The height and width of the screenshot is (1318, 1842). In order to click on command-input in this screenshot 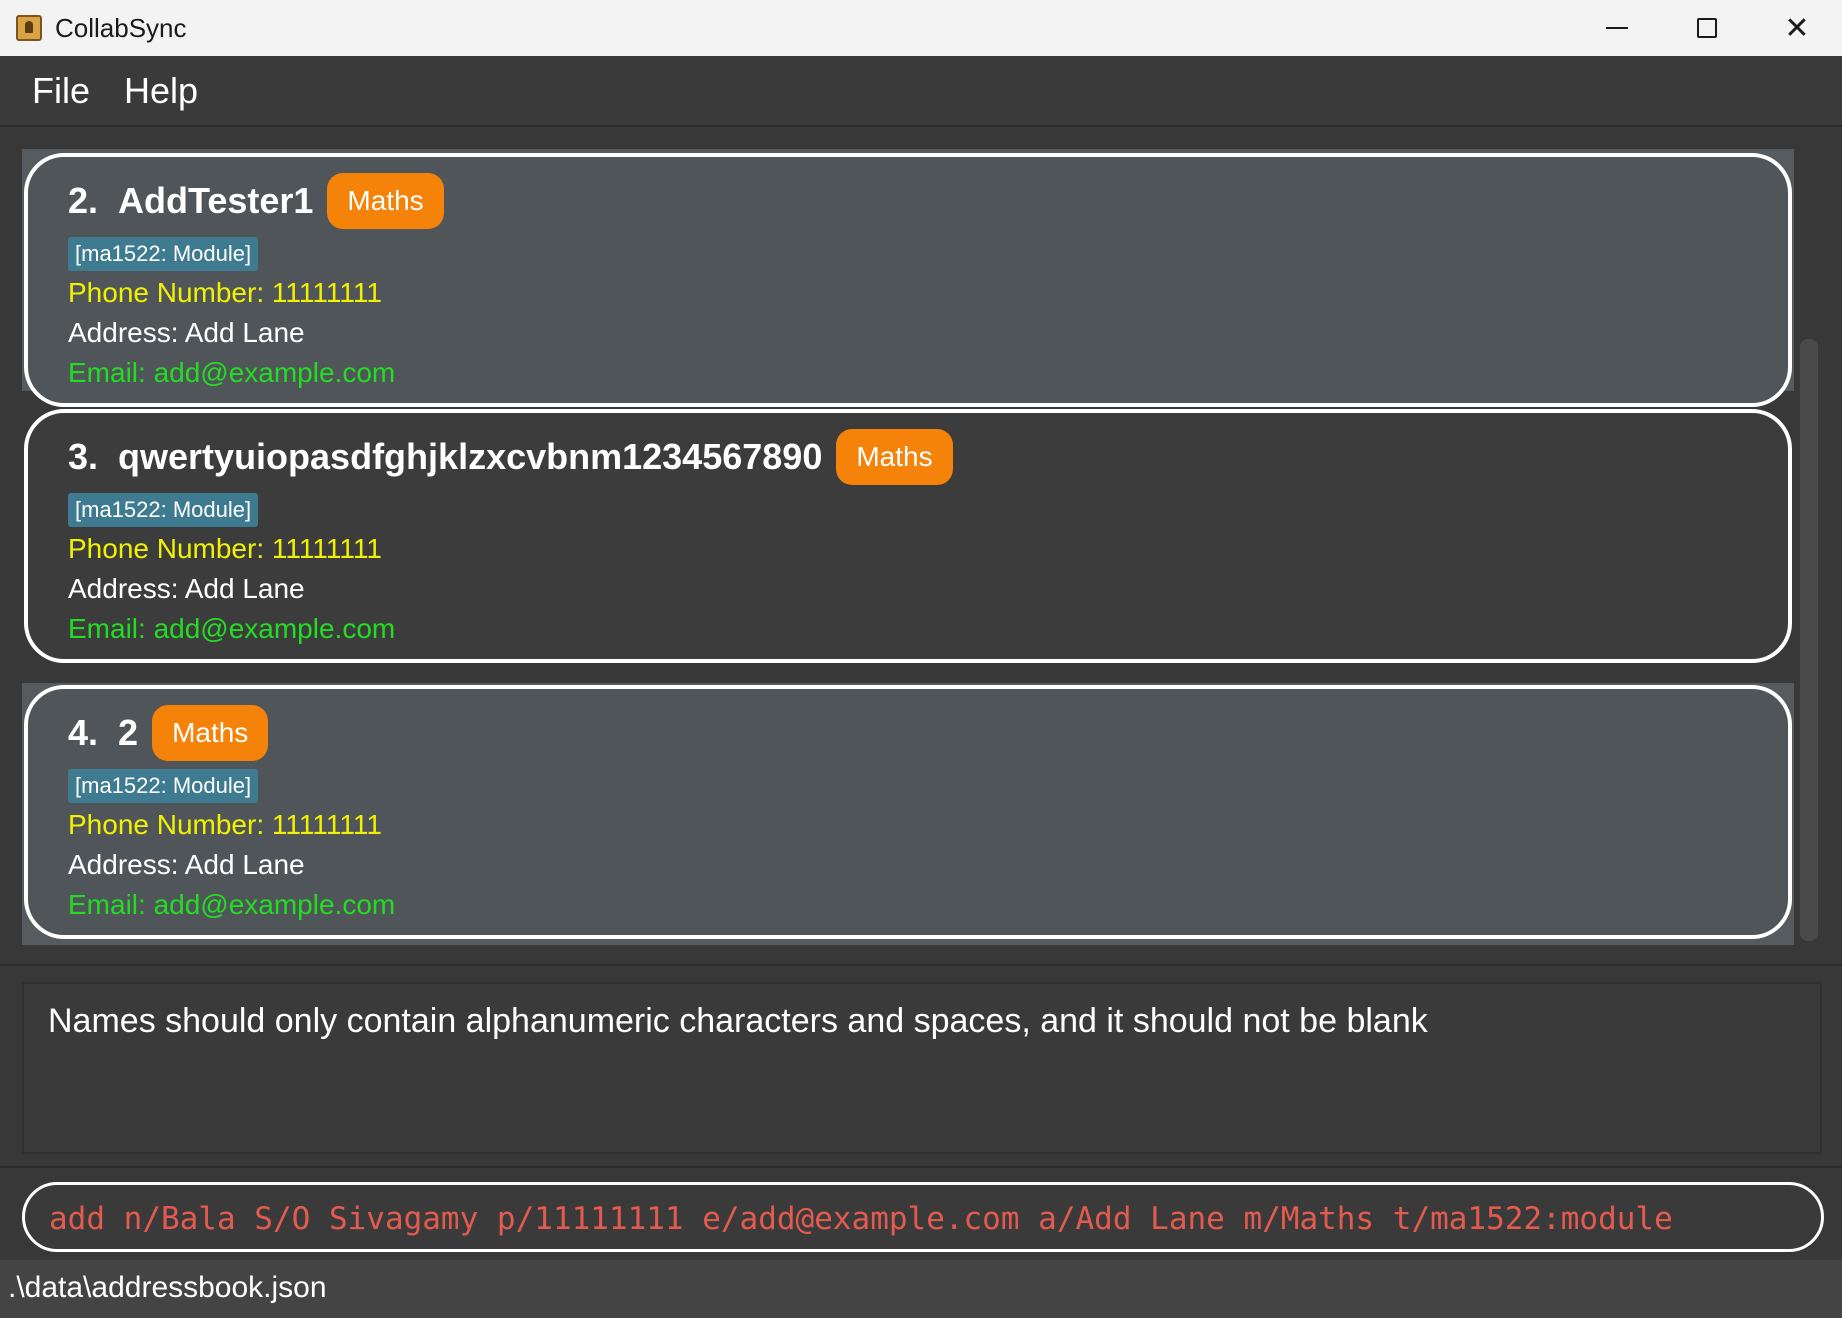, I will do `click(919, 1219)`.